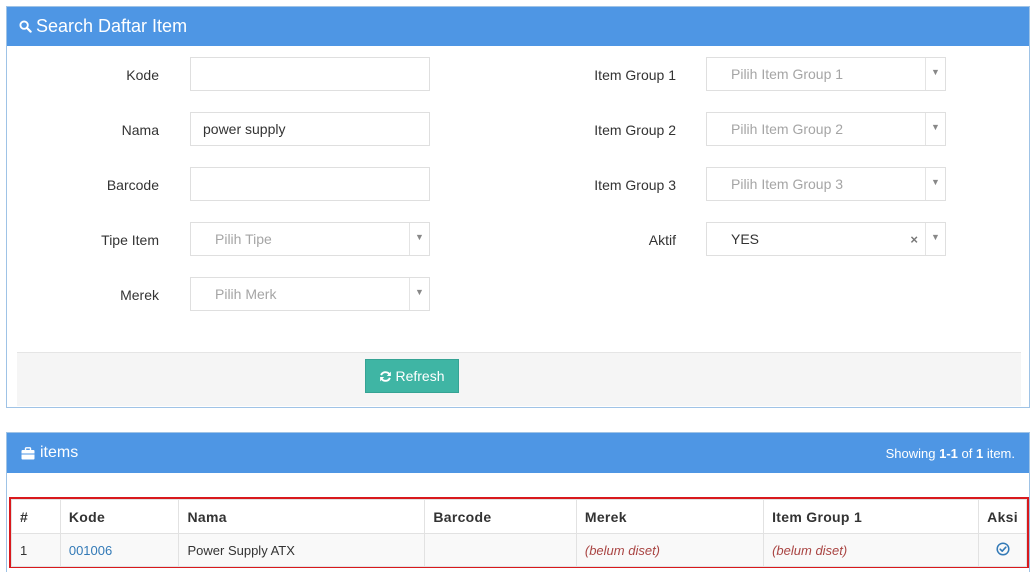  I want to click on aktif-select: YES × ▼, so click(826, 239).